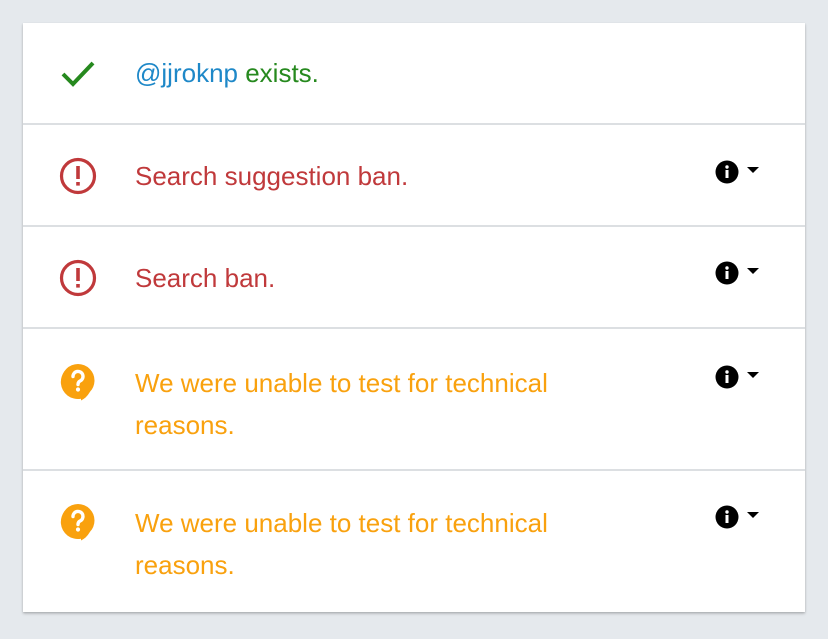 The height and width of the screenshot is (639, 828). I want to click on user-handle-link: @jjroknp, so click(186, 73).